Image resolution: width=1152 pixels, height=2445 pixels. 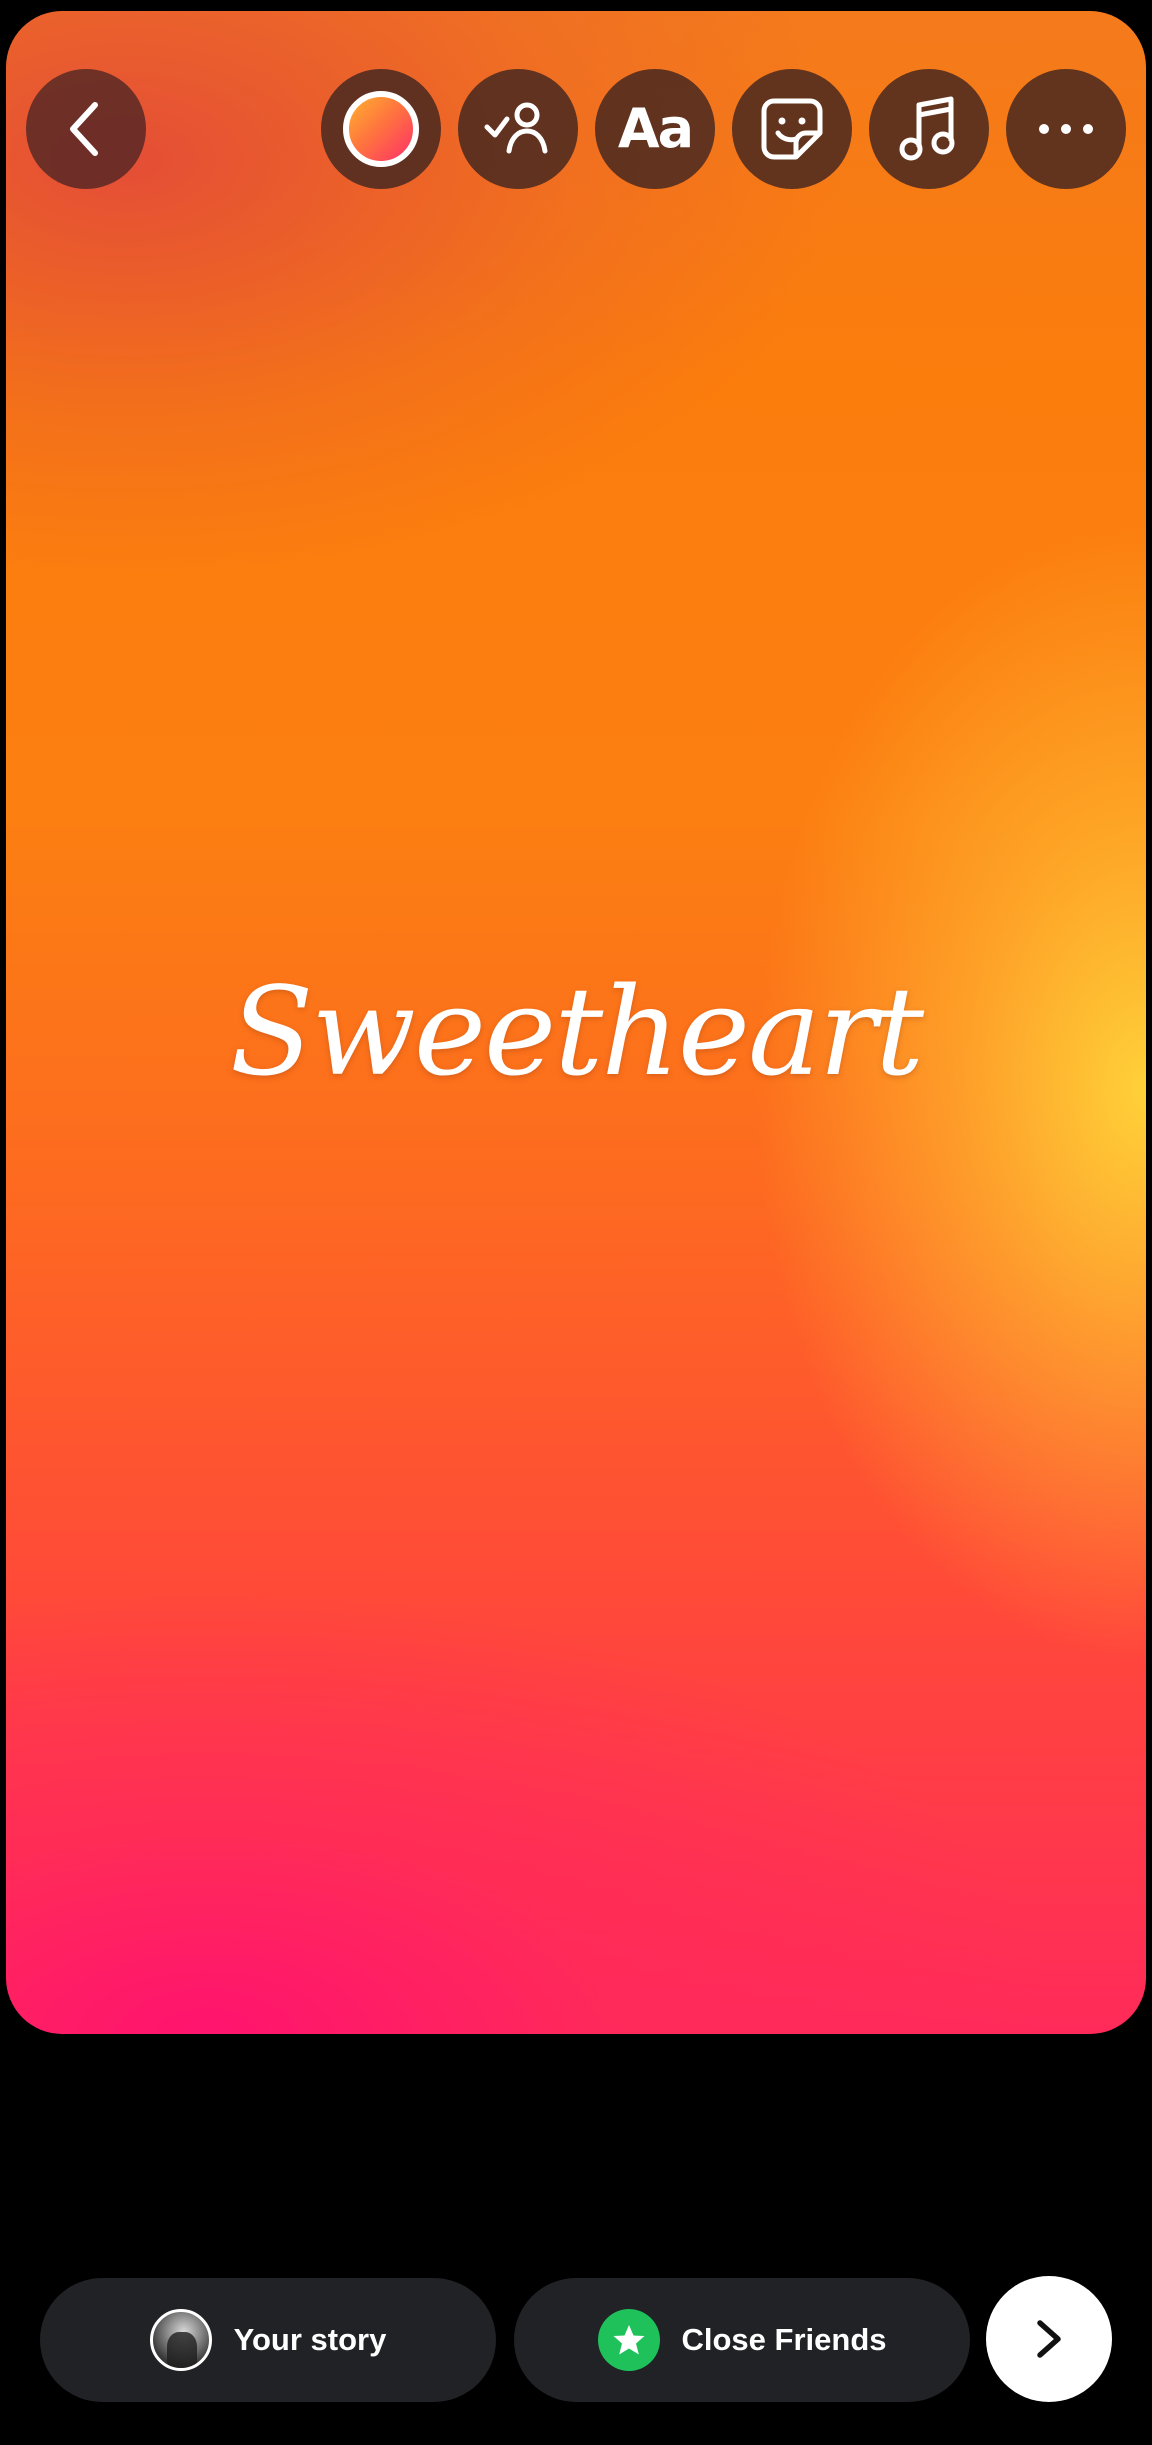 What do you see at coordinates (628, 2340) in the screenshot?
I see `star-icon` at bounding box center [628, 2340].